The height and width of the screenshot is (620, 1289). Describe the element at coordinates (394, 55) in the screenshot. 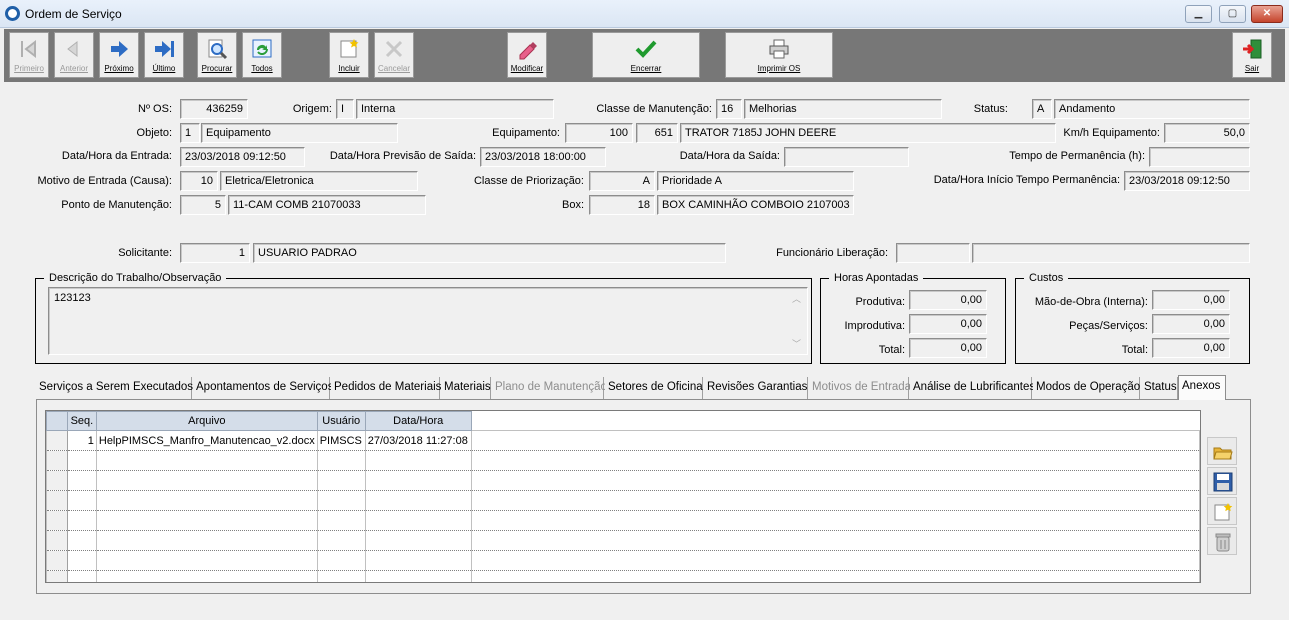

I see `cancel-button: Cancelar` at that location.